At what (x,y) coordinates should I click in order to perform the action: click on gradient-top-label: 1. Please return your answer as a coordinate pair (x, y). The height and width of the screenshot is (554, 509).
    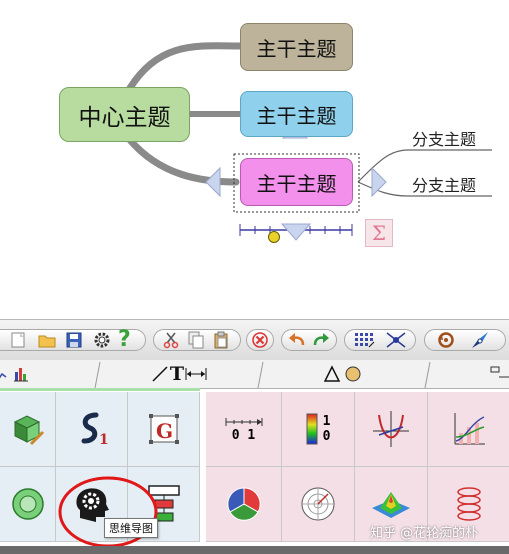
    Looking at the image, I should click on (326, 421).